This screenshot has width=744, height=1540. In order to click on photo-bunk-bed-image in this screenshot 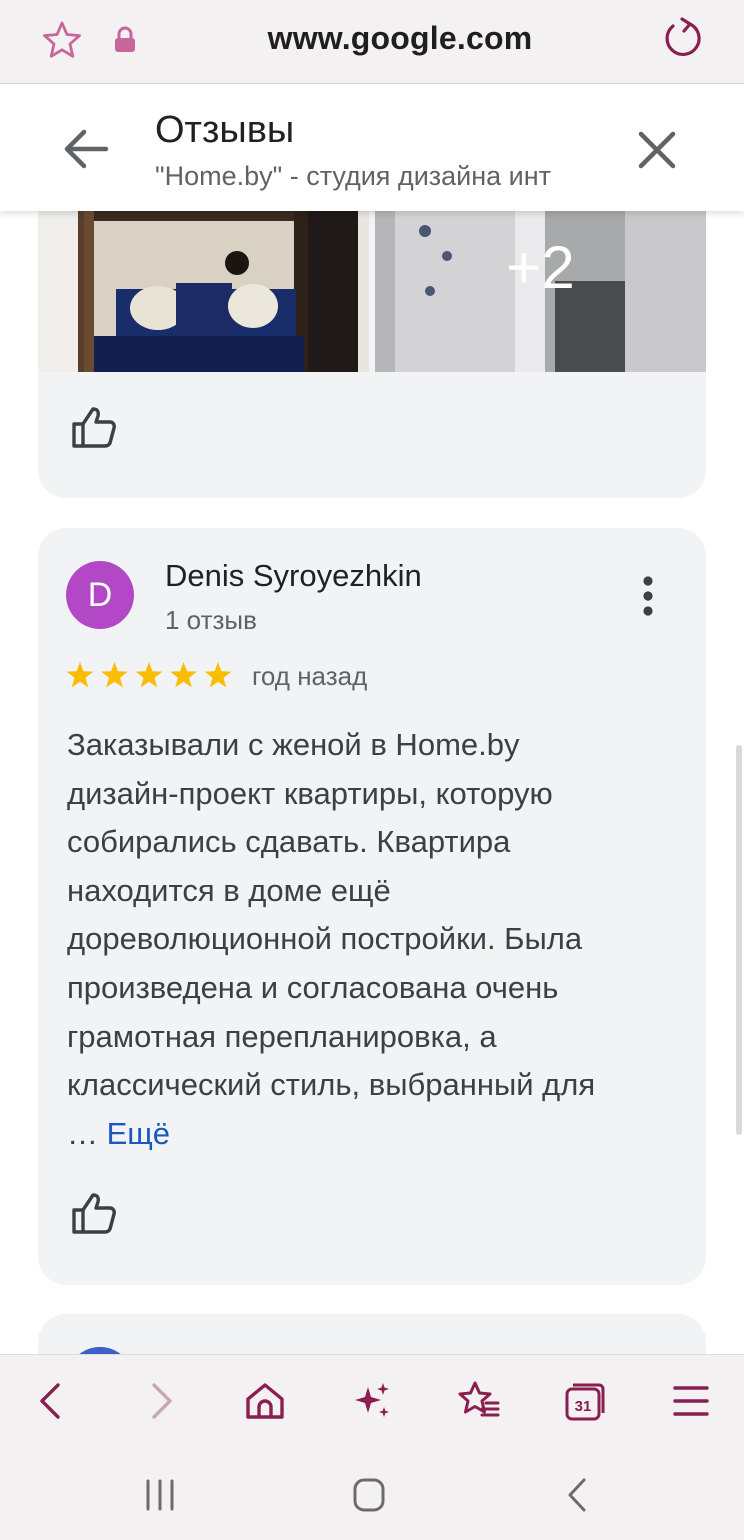, I will do `click(203, 291)`.